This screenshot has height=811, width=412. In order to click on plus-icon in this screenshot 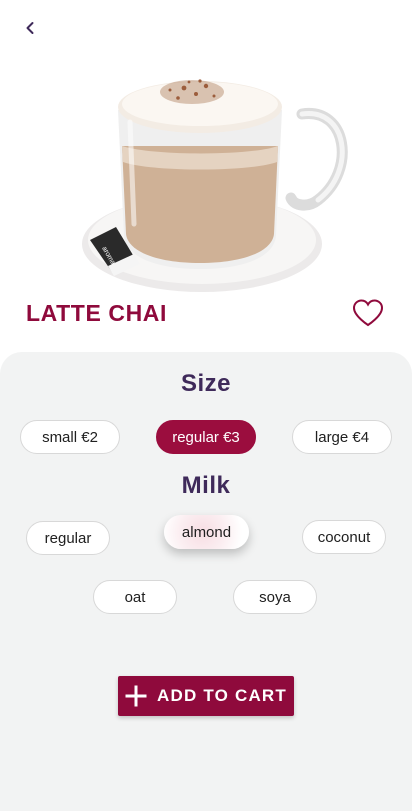, I will do `click(136, 696)`.